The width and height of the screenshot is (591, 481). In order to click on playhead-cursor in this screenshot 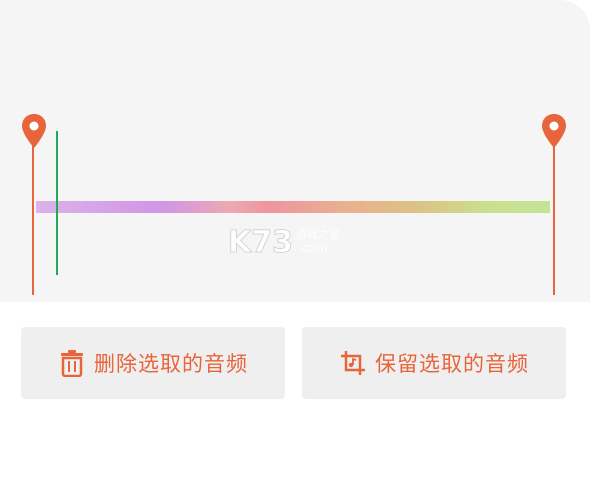, I will do `click(57, 203)`.